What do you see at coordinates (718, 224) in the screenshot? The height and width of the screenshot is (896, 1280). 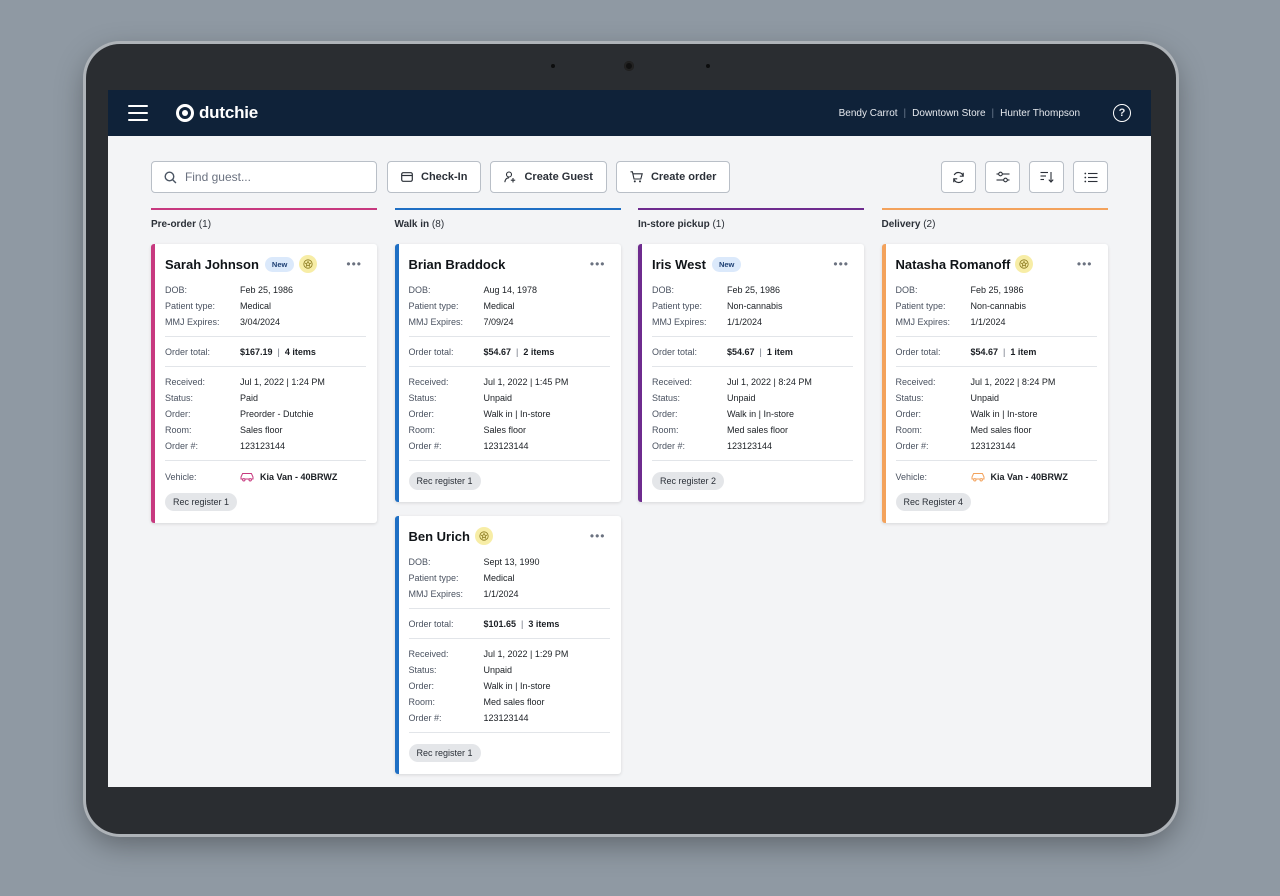 I see `column-count: (1)` at bounding box center [718, 224].